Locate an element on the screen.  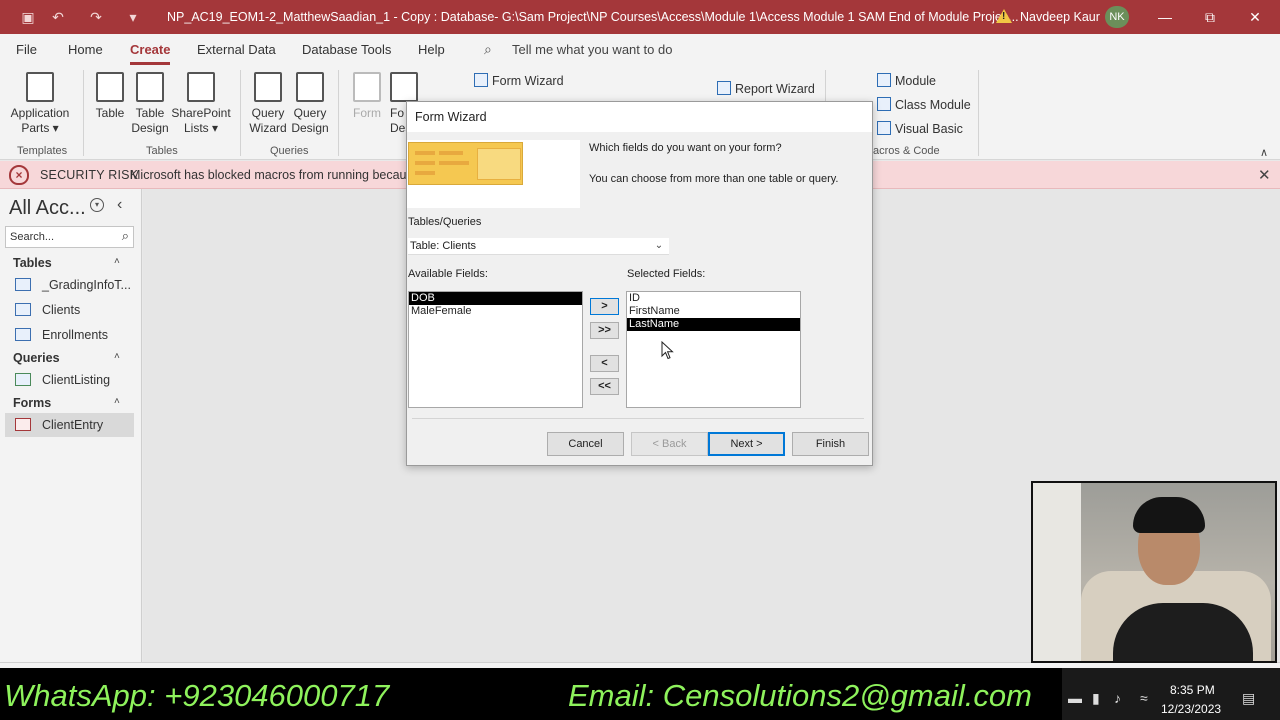
chevron-down-icon: ⌄ is located at coordinates (659, 246).